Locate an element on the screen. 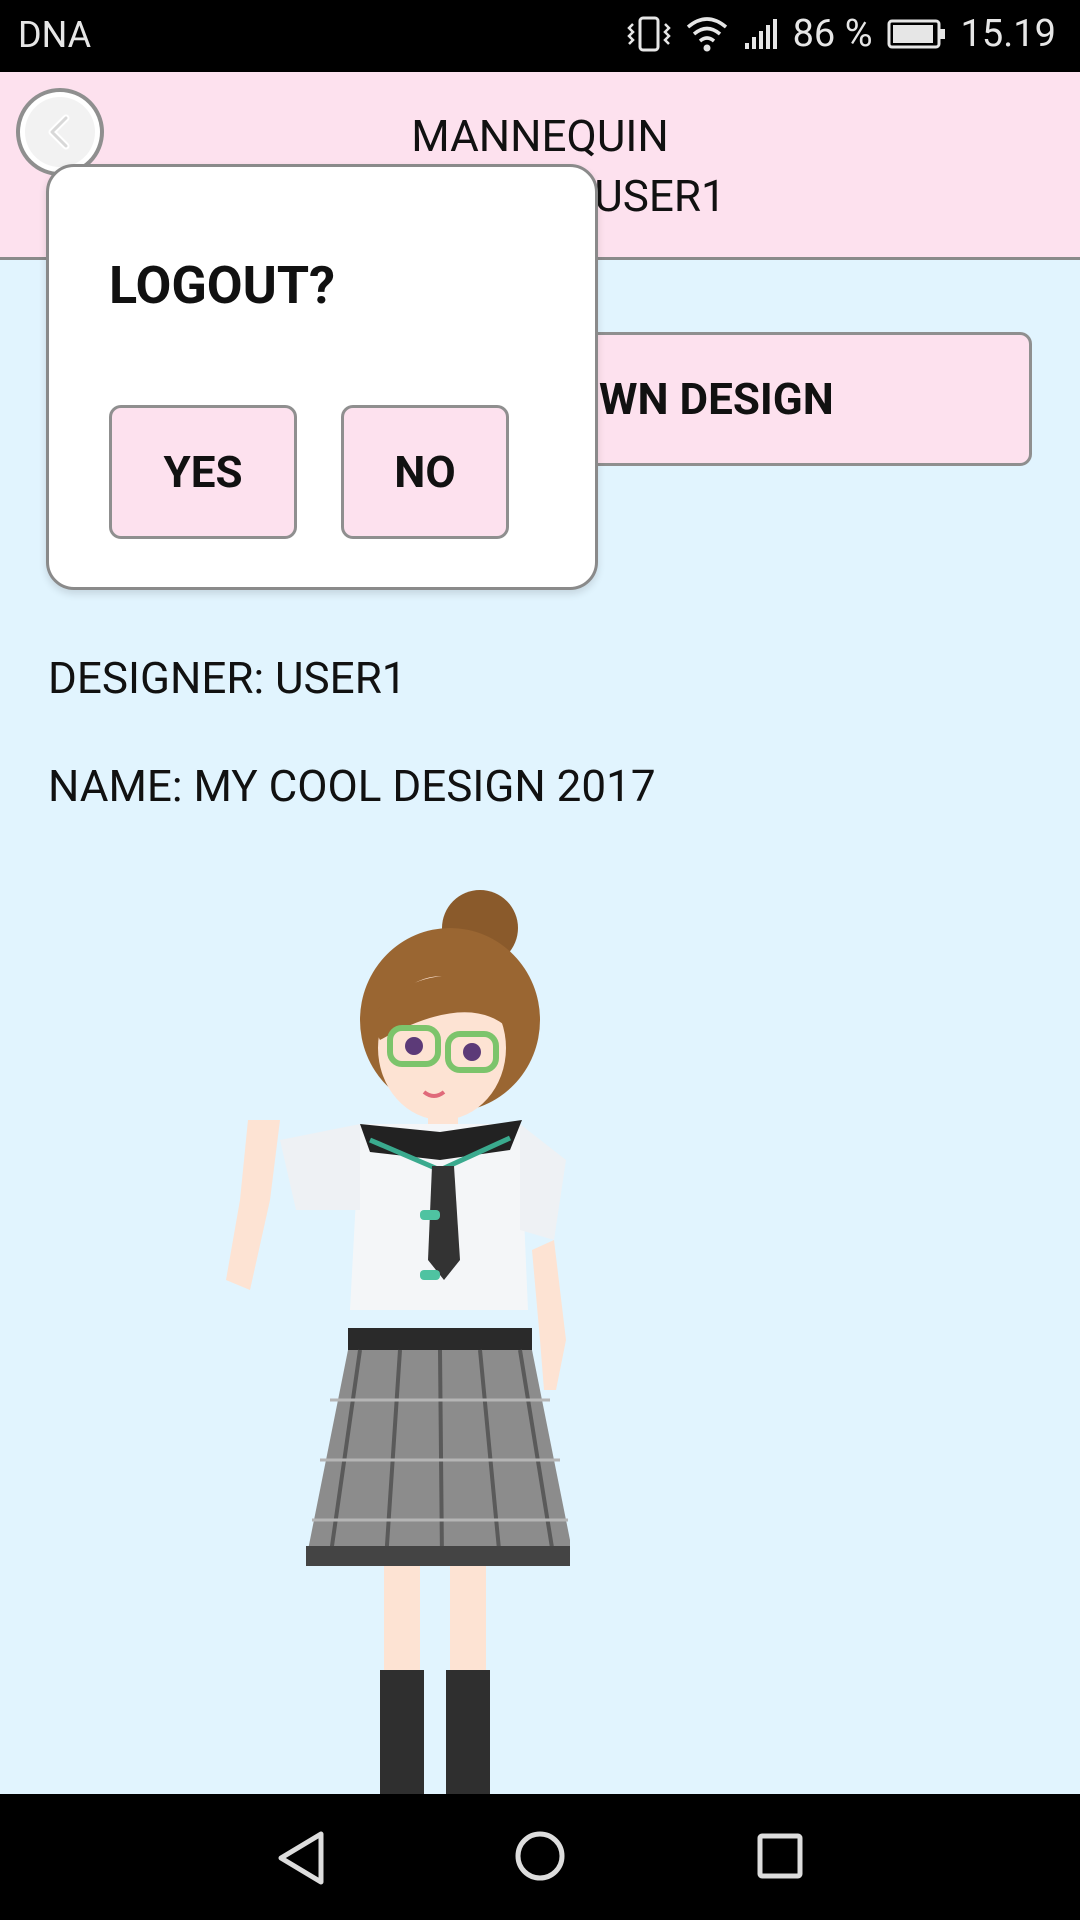 Image resolution: width=1080 pixels, height=1920 pixels. clock: 15.19 is located at coordinates (1008, 34).